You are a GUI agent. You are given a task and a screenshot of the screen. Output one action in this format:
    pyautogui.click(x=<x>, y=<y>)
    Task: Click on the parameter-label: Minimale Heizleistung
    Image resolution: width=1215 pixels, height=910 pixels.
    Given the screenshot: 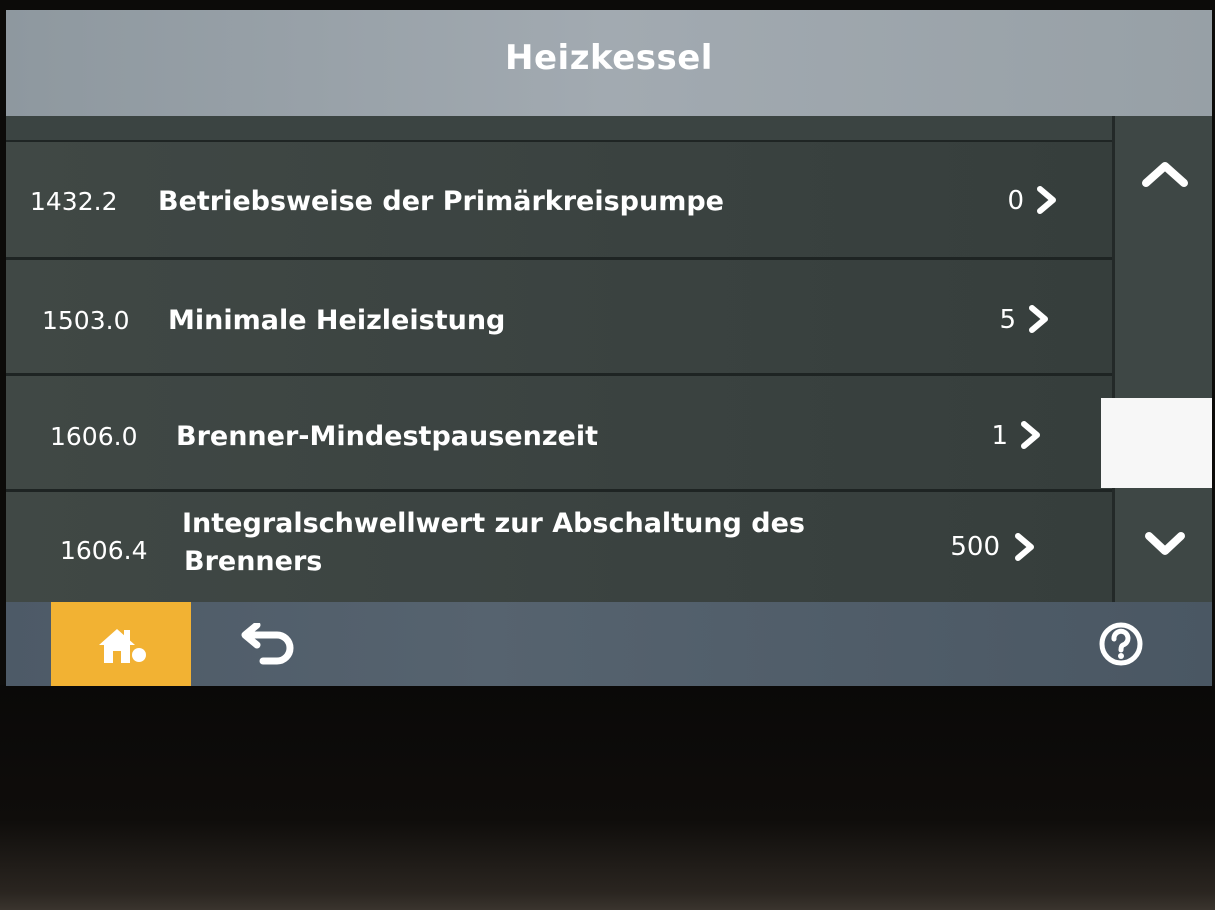 What is the action you would take?
    pyautogui.click(x=337, y=320)
    